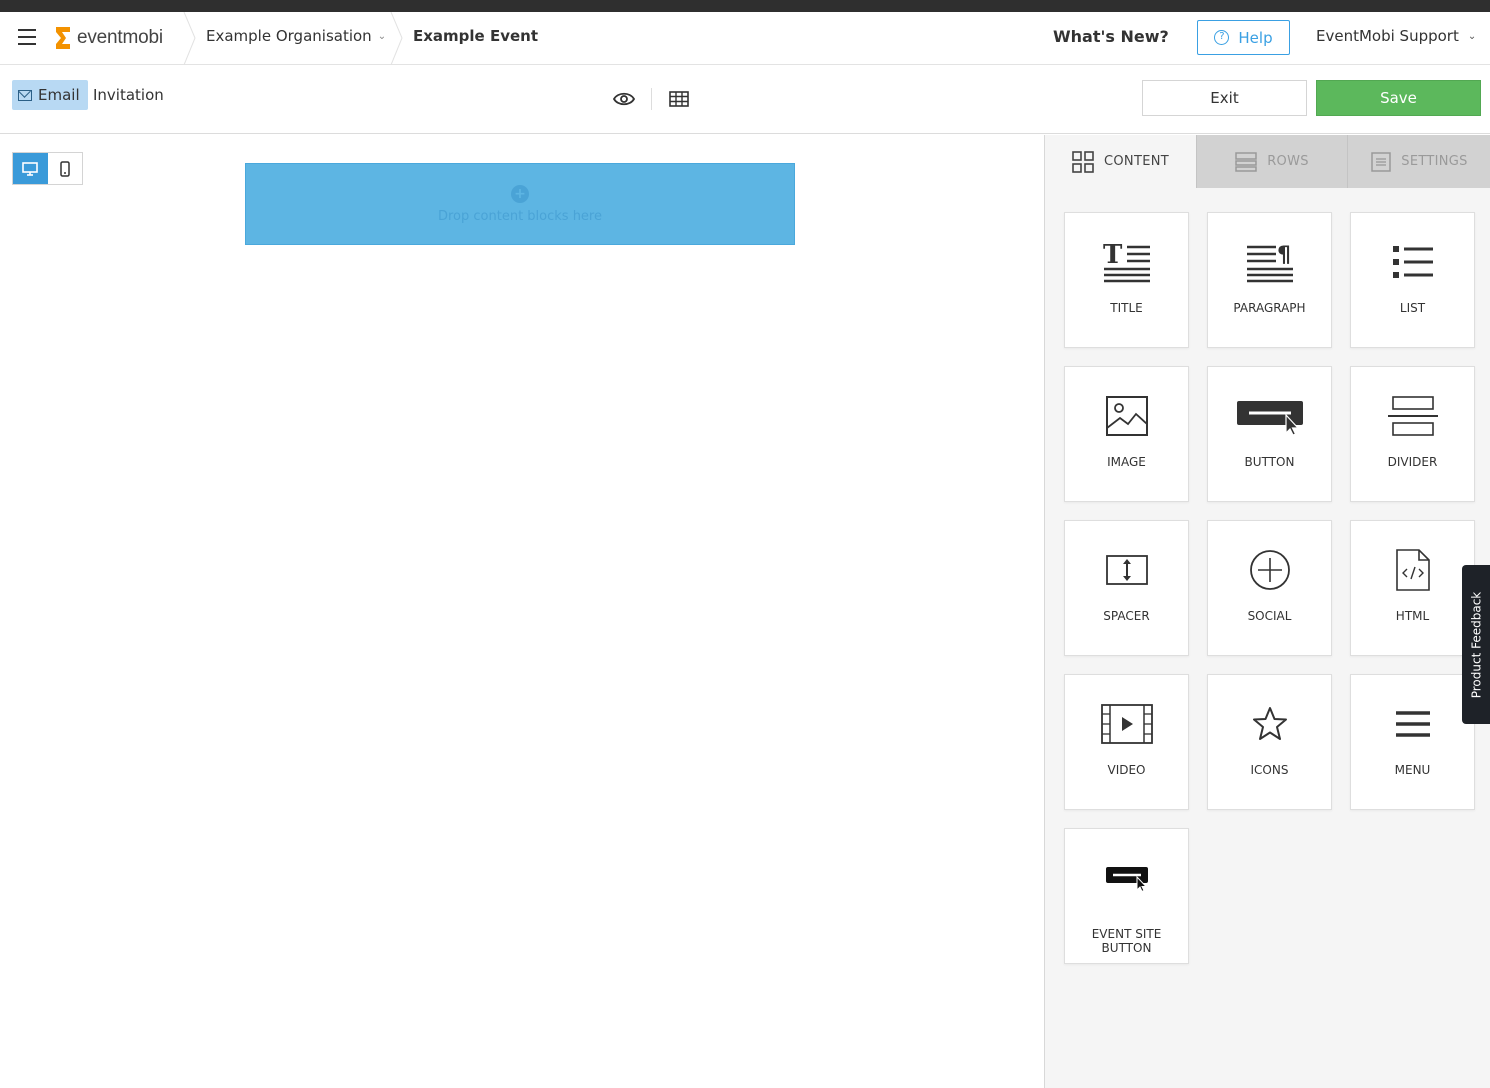 Image resolution: width=1490 pixels, height=1088 pixels. Describe the element at coordinates (1224, 98) in the screenshot. I see `exit-button: Exit` at that location.